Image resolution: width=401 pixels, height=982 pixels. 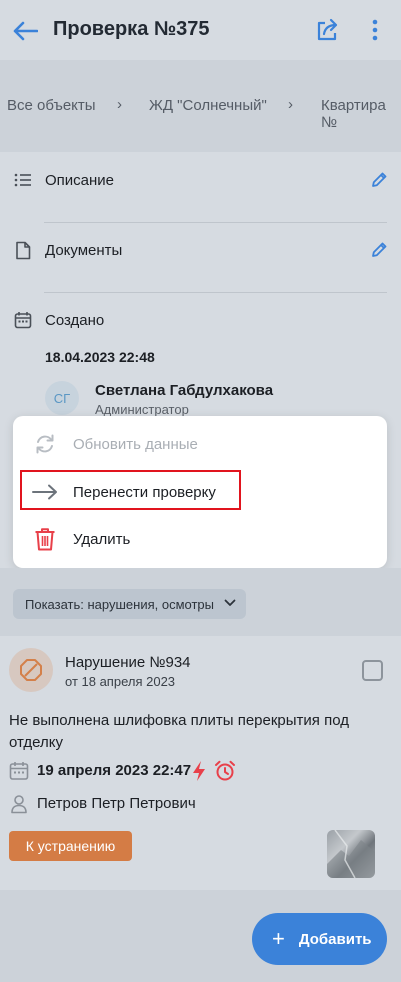 I want to click on violation-date: от 18 апреля 2023, so click(x=120, y=681).